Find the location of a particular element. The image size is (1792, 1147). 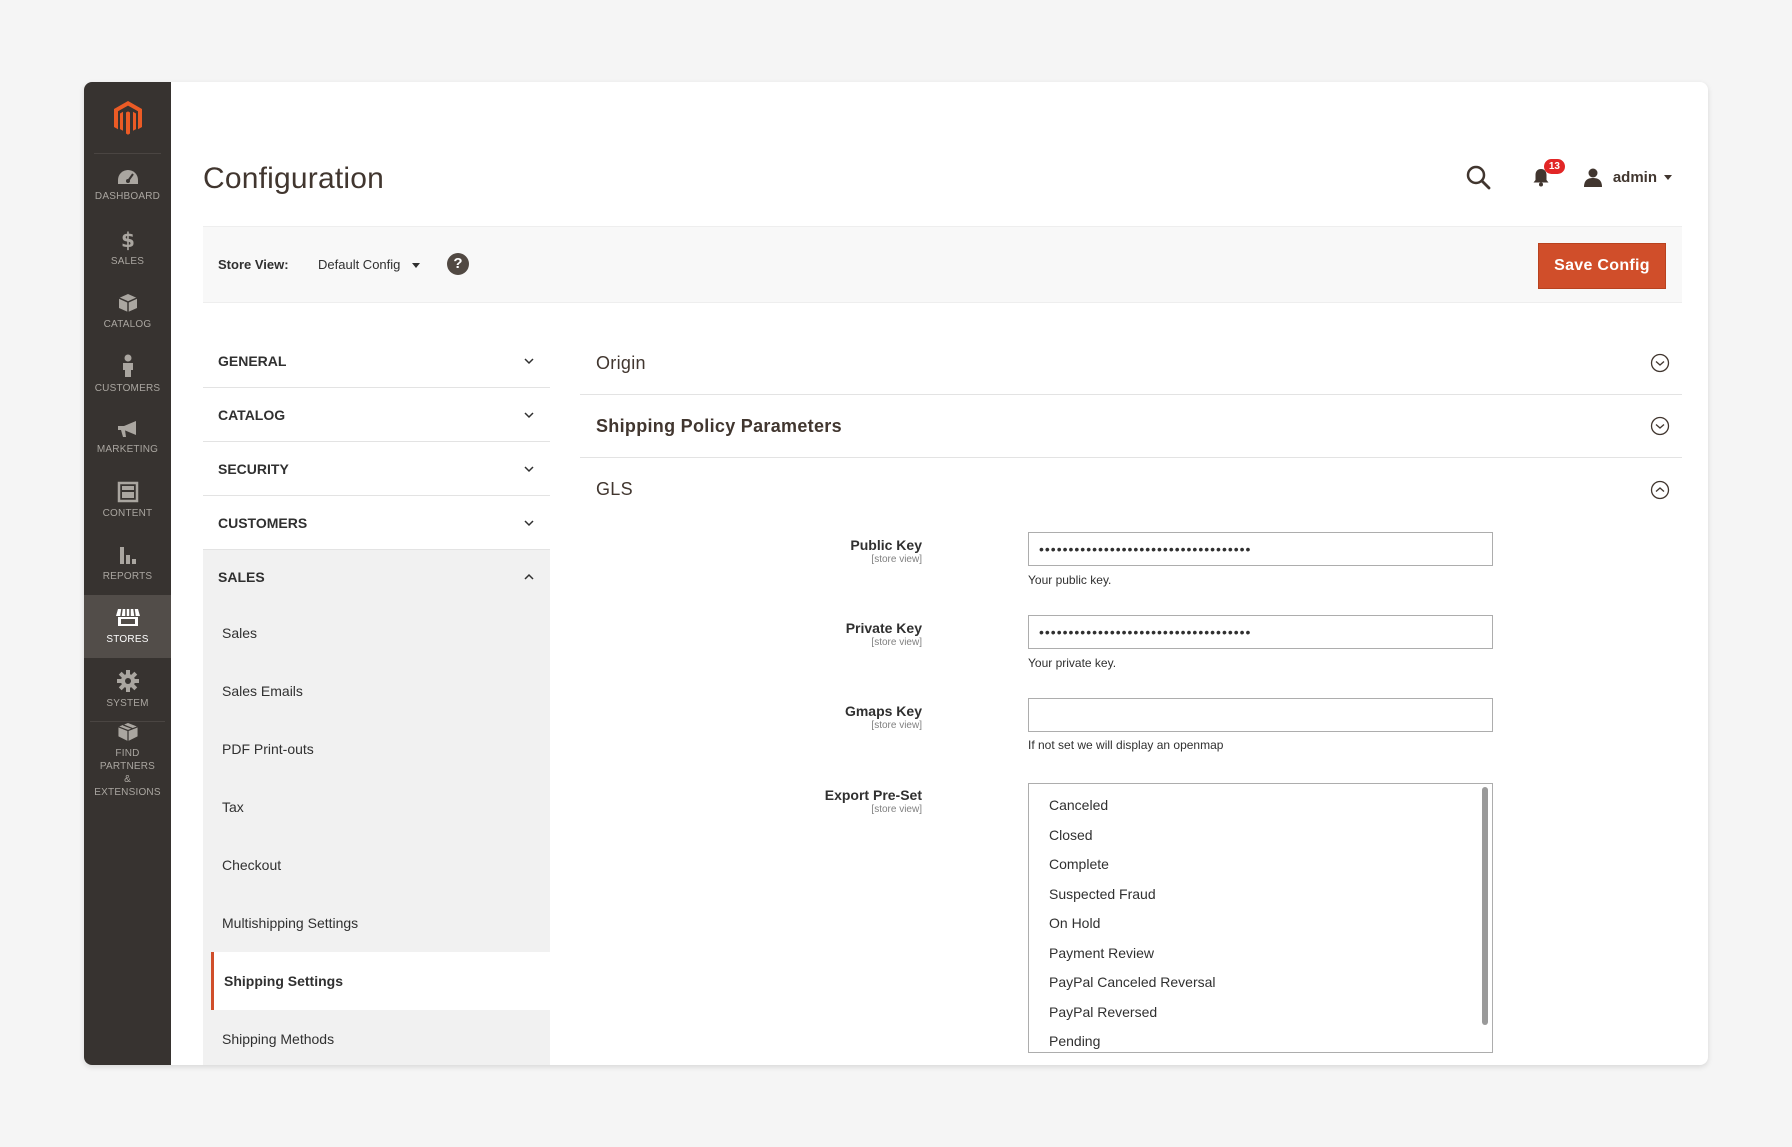

scrollbar is located at coordinates (1485, 906).